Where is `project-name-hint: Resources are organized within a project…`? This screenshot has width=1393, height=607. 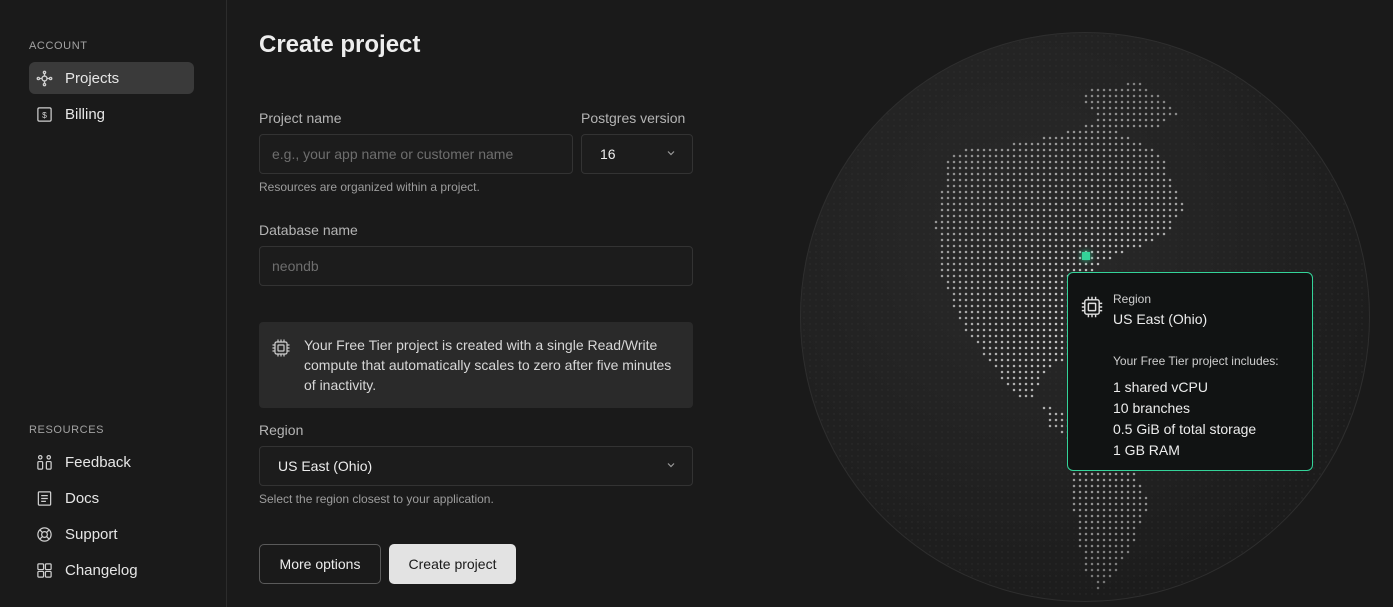
project-name-hint: Resources are organized within a project… is located at coordinates (369, 187).